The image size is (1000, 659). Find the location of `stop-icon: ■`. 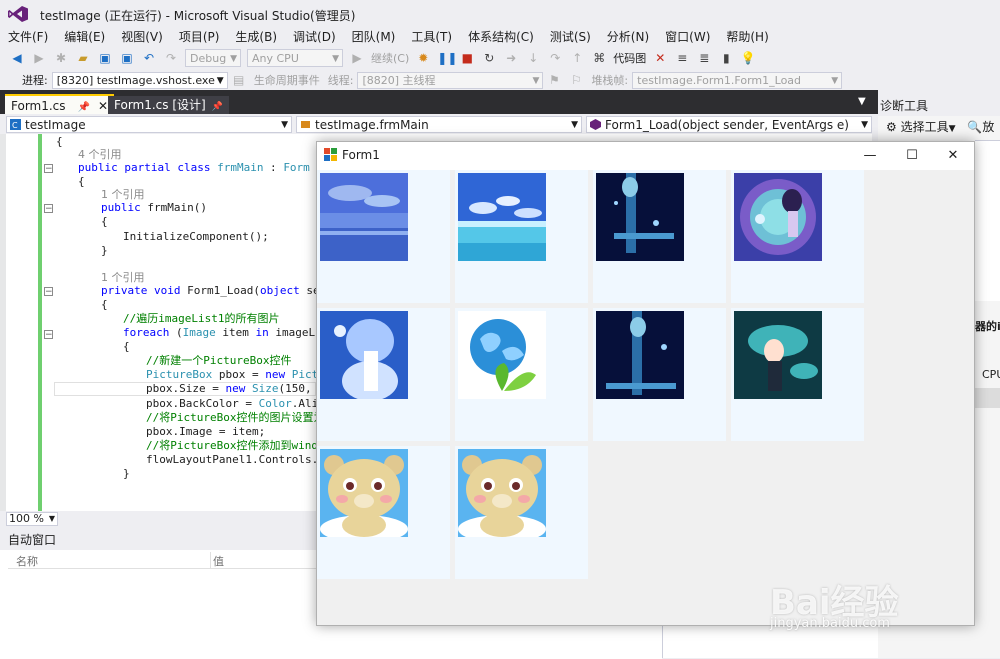

stop-icon: ■ is located at coordinates (467, 58).